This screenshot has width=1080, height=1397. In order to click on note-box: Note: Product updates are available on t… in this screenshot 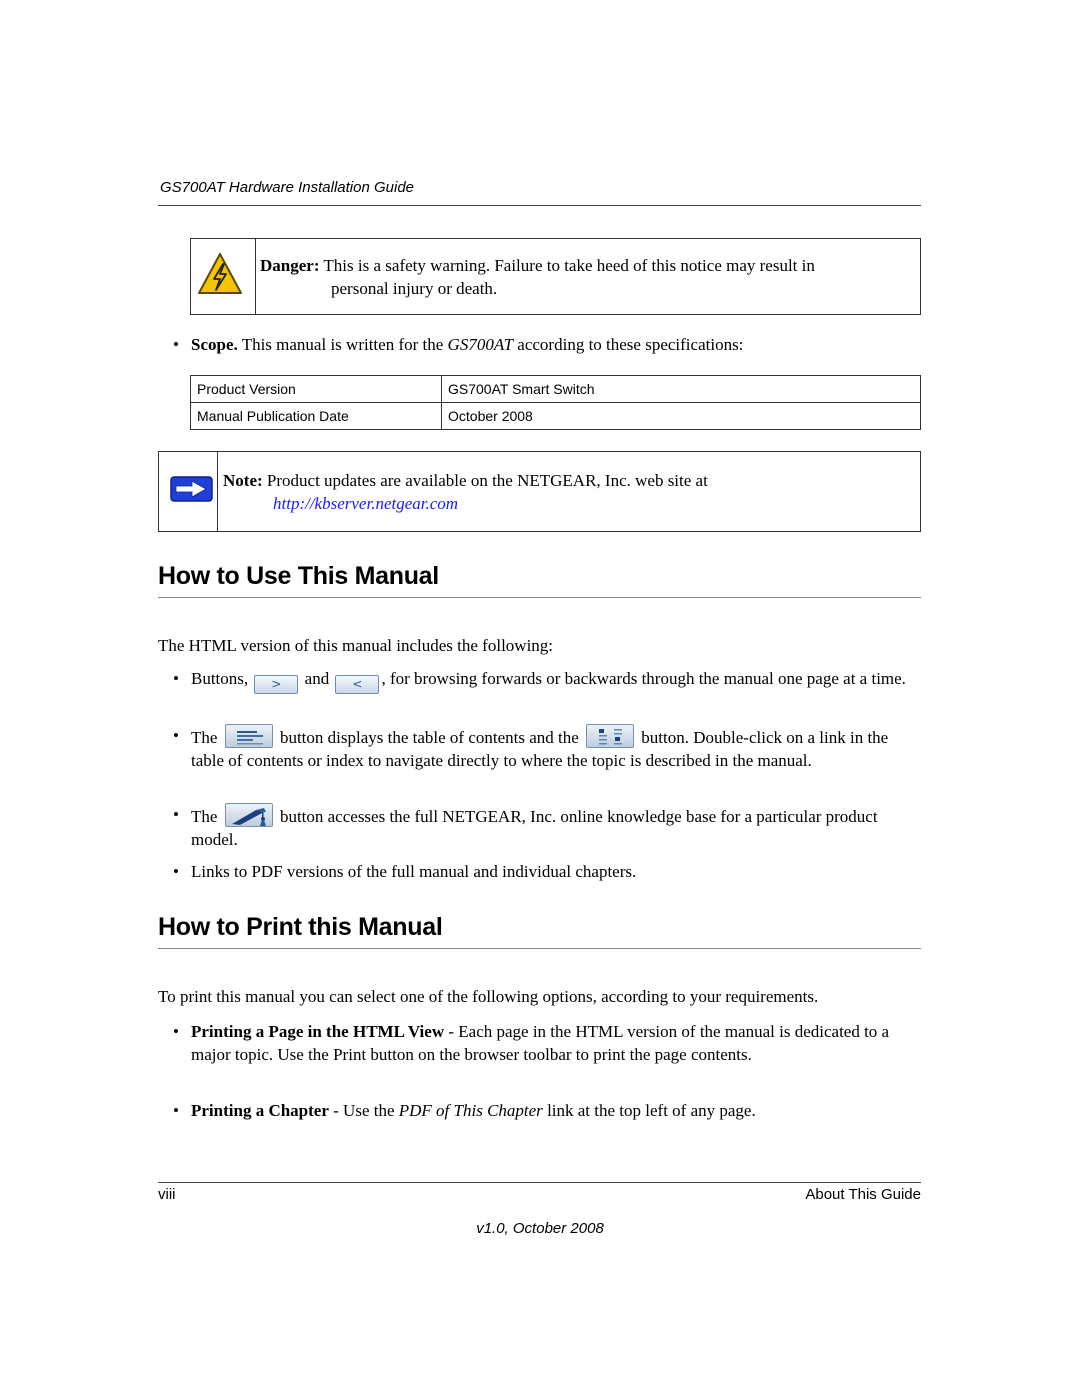, I will do `click(539, 491)`.